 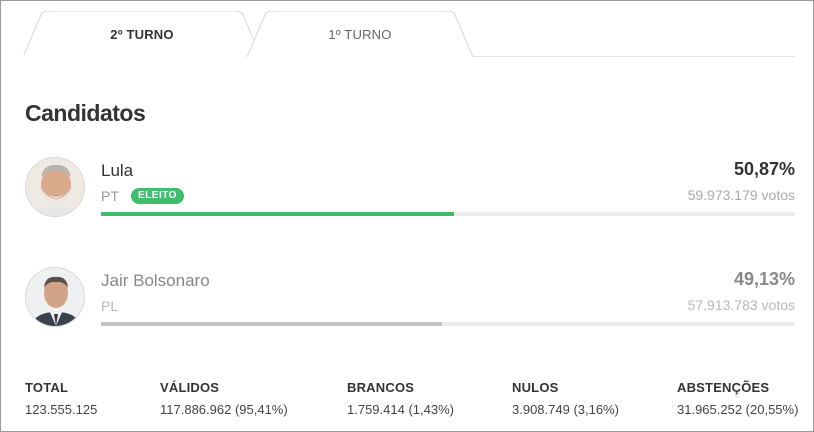 What do you see at coordinates (117, 170) in the screenshot?
I see `candidate-name: Lula` at bounding box center [117, 170].